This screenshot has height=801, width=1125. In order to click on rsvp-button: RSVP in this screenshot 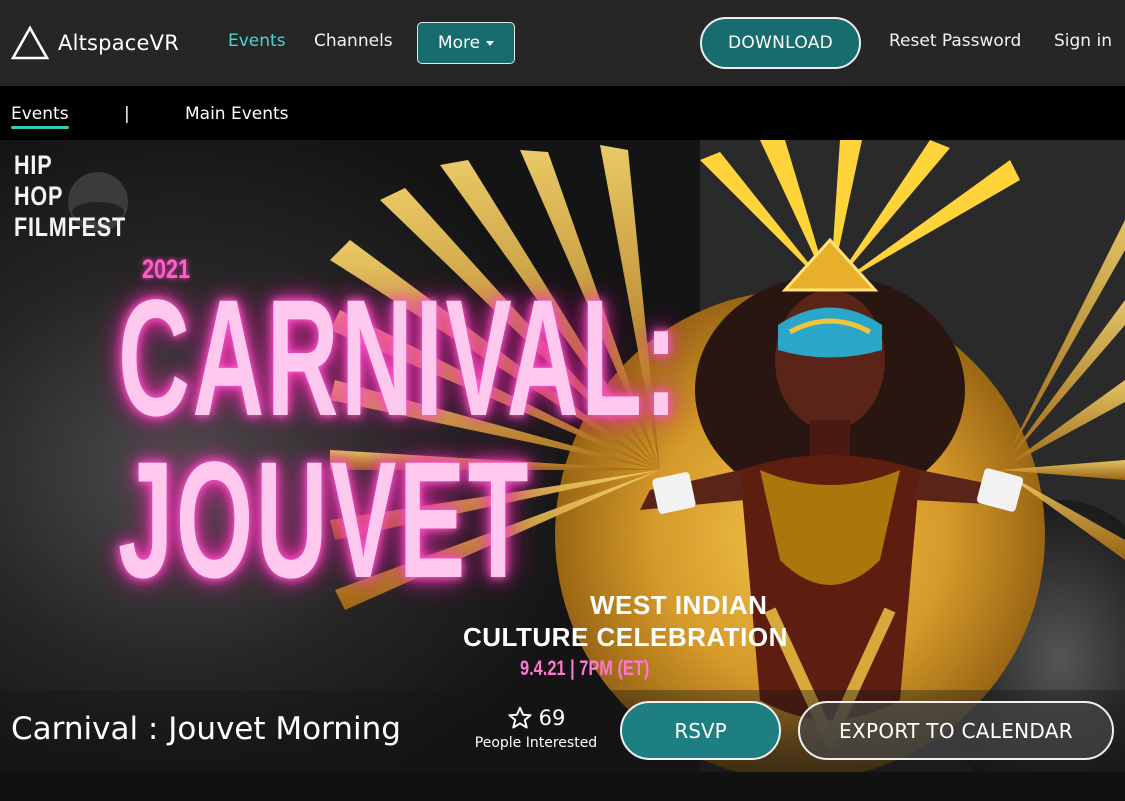, I will do `click(700, 730)`.